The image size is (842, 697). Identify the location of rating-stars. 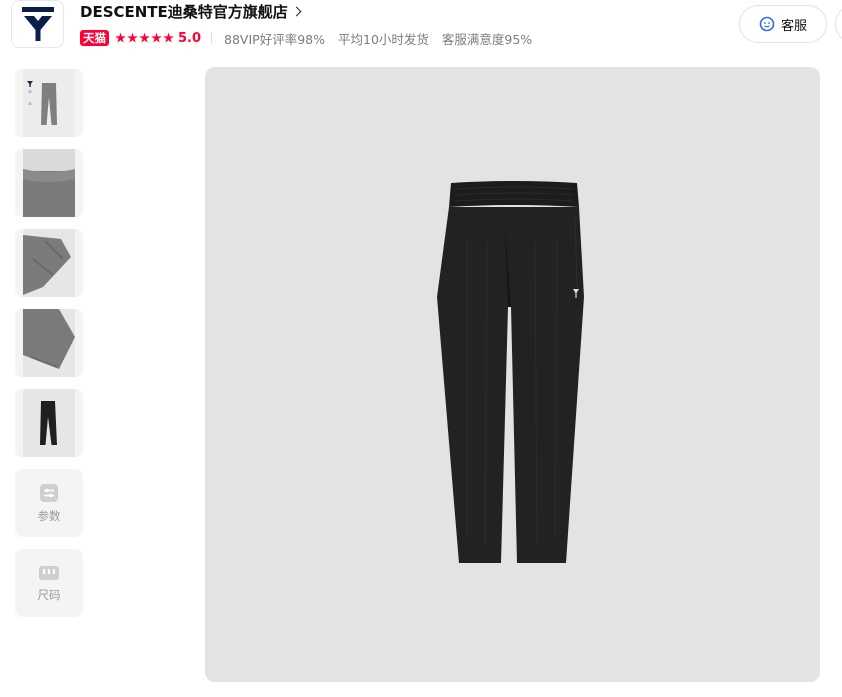
(144, 38).